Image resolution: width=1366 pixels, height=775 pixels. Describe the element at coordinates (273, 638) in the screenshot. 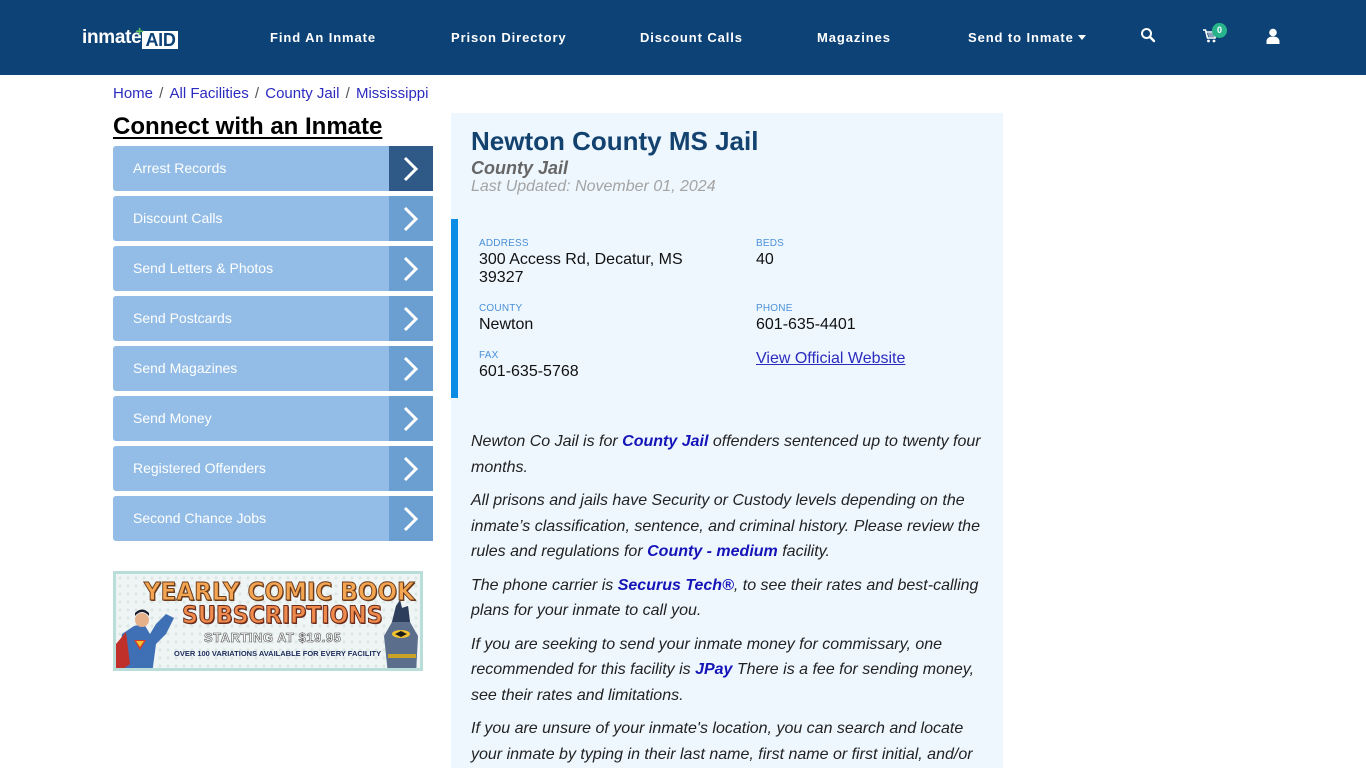

I see `banner-price: STARTING AT $19.95` at that location.